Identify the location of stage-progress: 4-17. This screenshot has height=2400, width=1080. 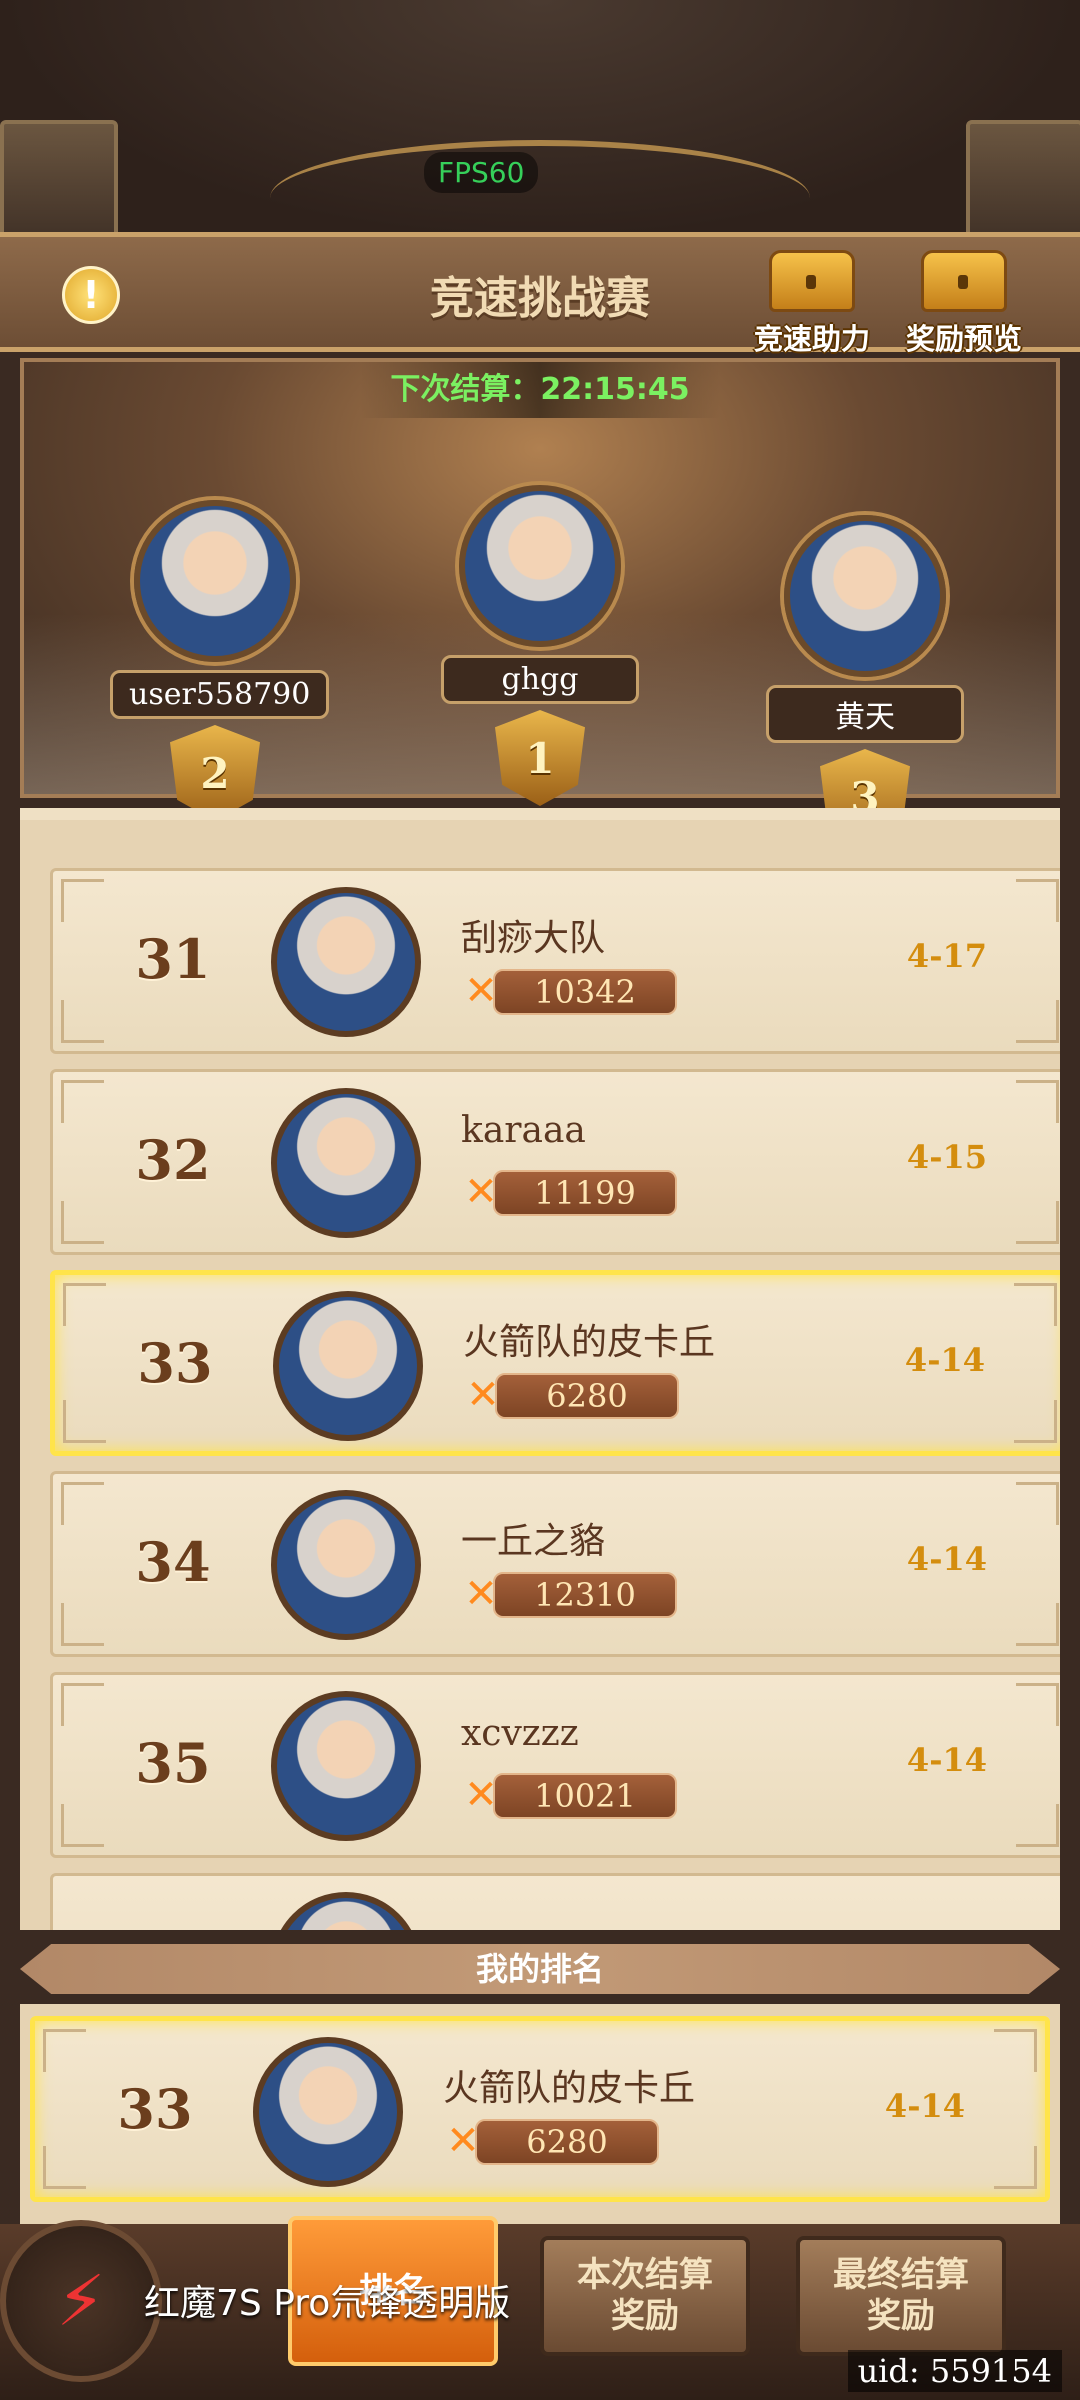
(946, 956).